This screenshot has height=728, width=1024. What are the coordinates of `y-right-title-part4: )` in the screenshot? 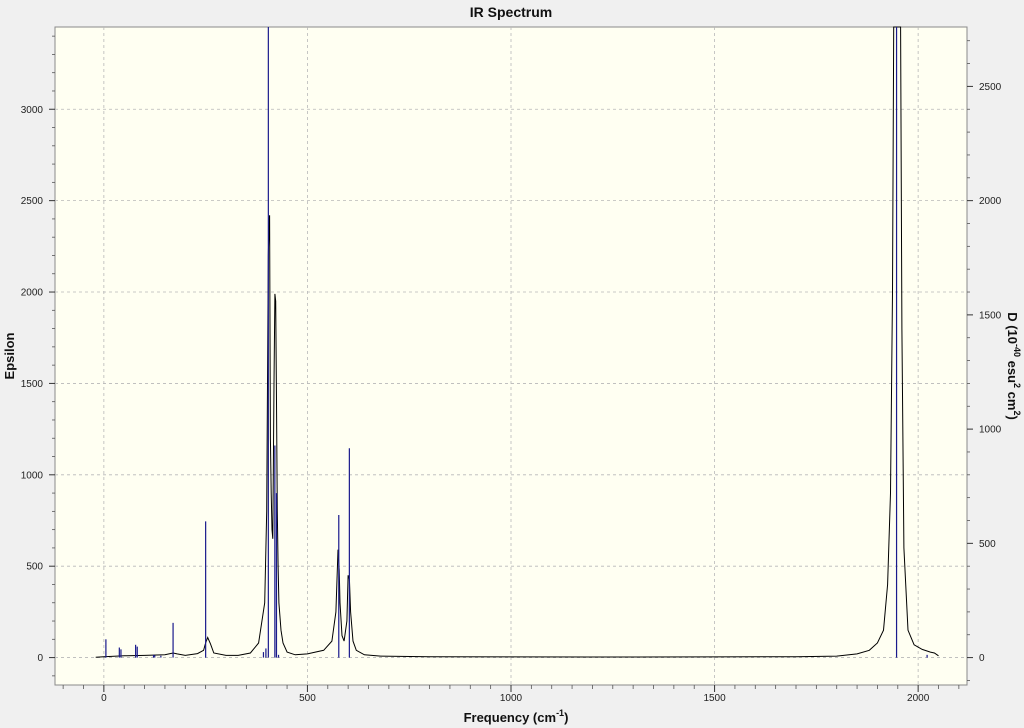 It's located at (1012, 417).